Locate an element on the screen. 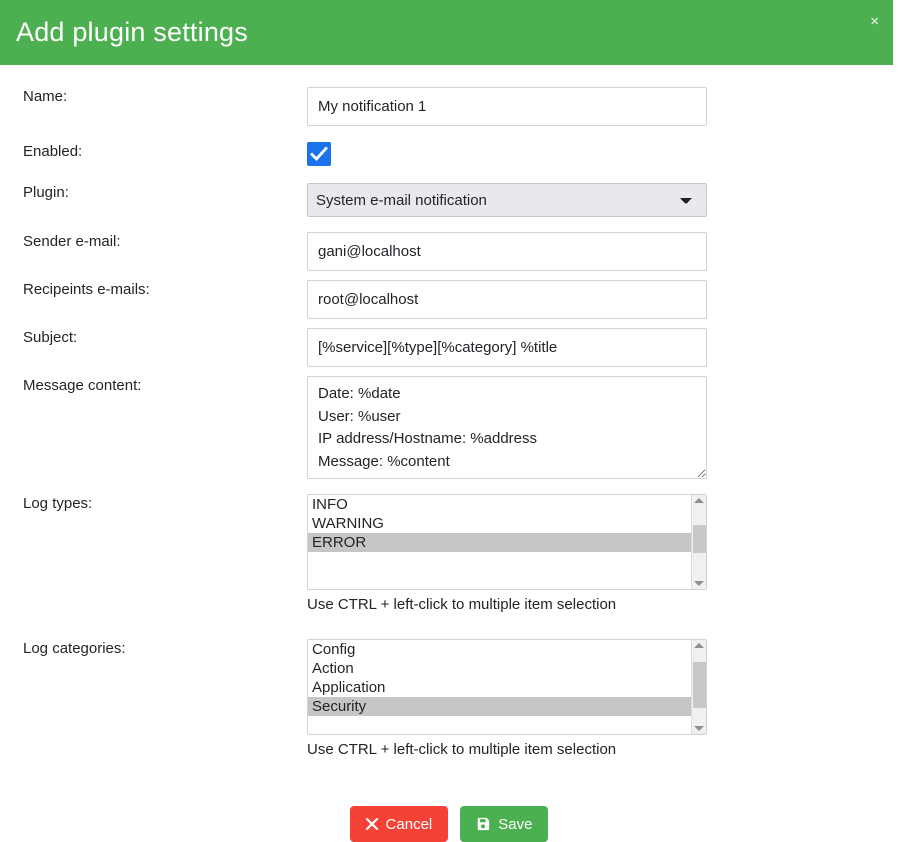 The height and width of the screenshot is (842, 898). control-subject is located at coordinates (602, 347).